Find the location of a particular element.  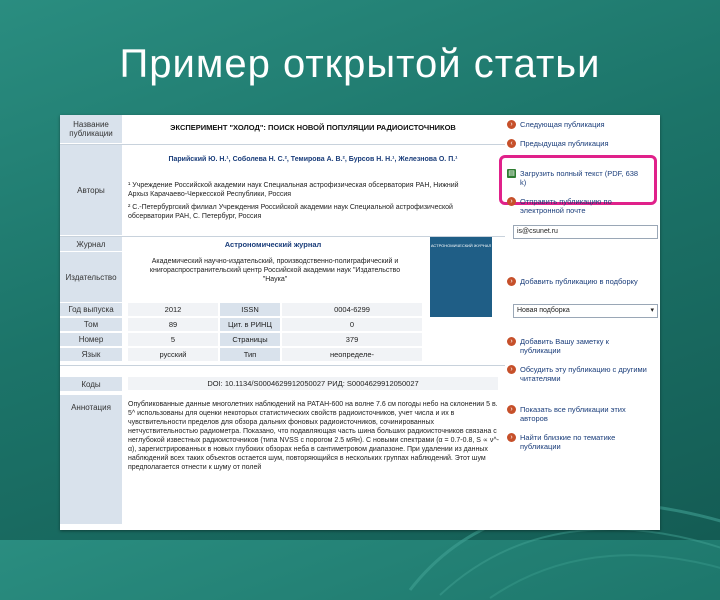

author-publications-link: › Показать все публикации этих авторов is located at coordinates (577, 414).